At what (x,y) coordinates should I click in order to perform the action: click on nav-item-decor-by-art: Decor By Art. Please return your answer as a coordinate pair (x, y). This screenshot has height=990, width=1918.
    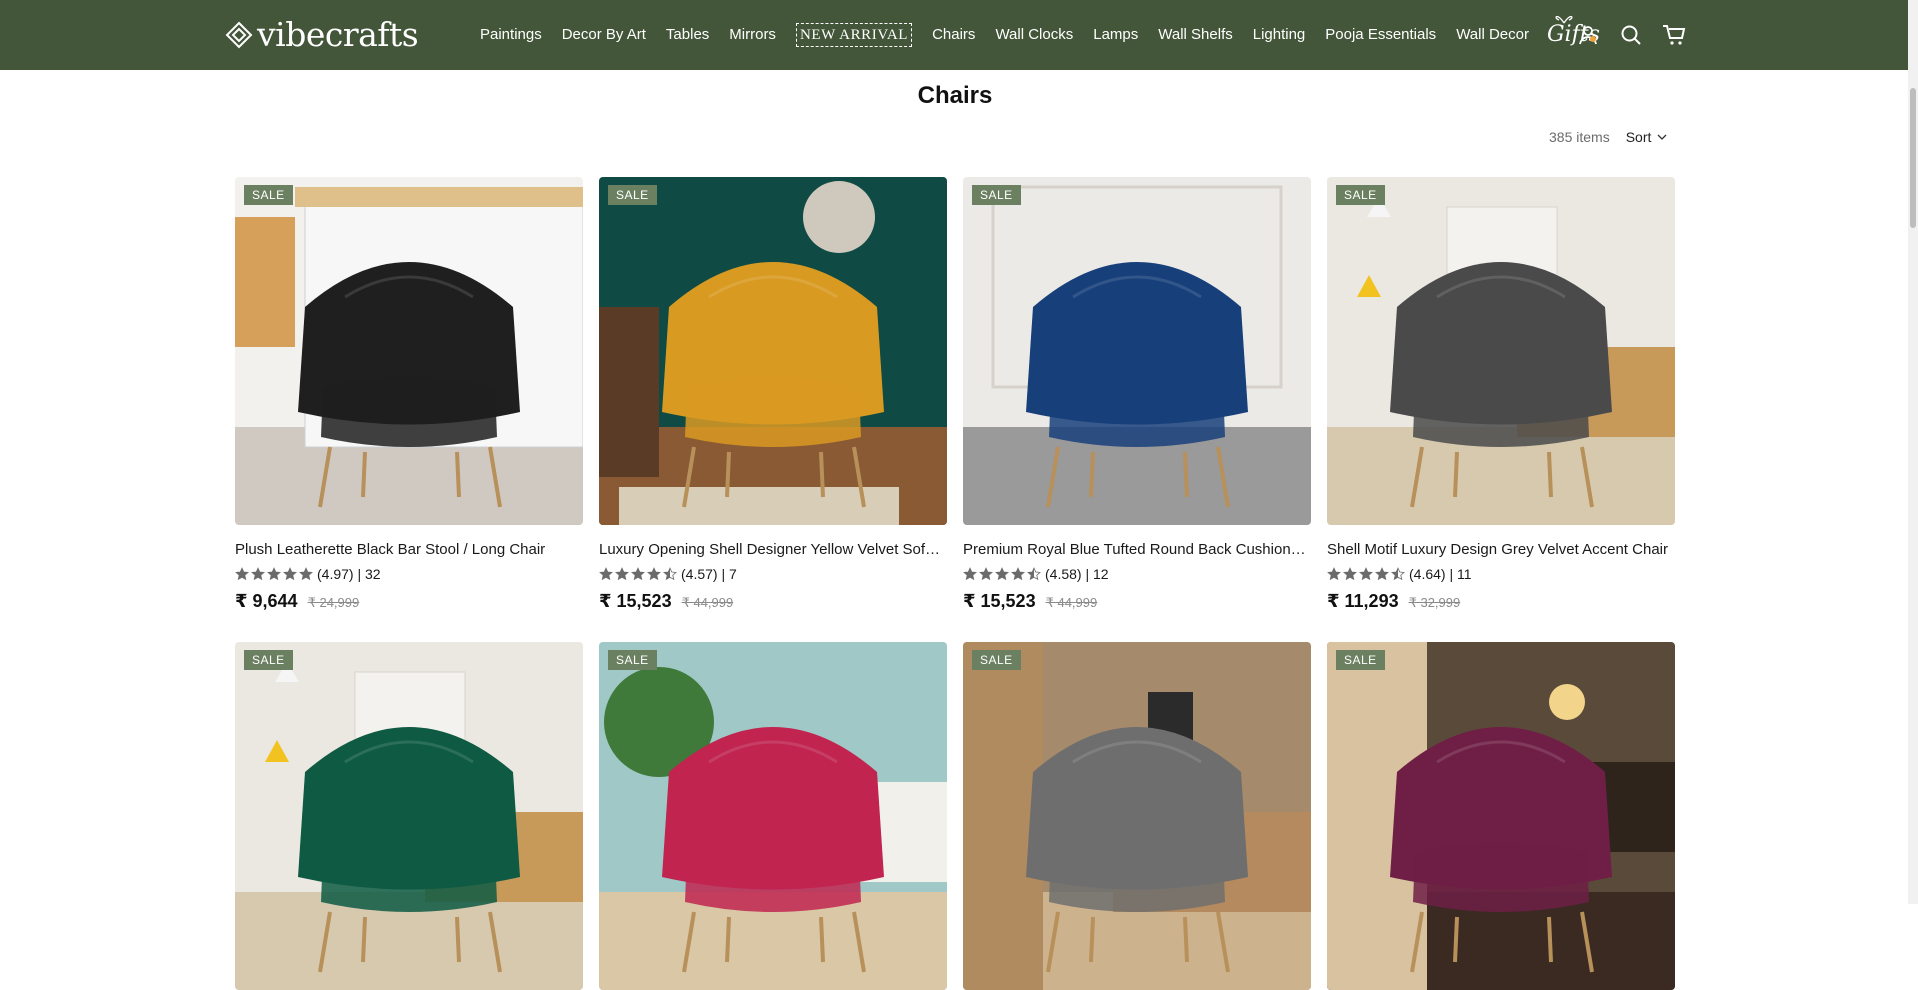
    Looking at the image, I should click on (604, 35).